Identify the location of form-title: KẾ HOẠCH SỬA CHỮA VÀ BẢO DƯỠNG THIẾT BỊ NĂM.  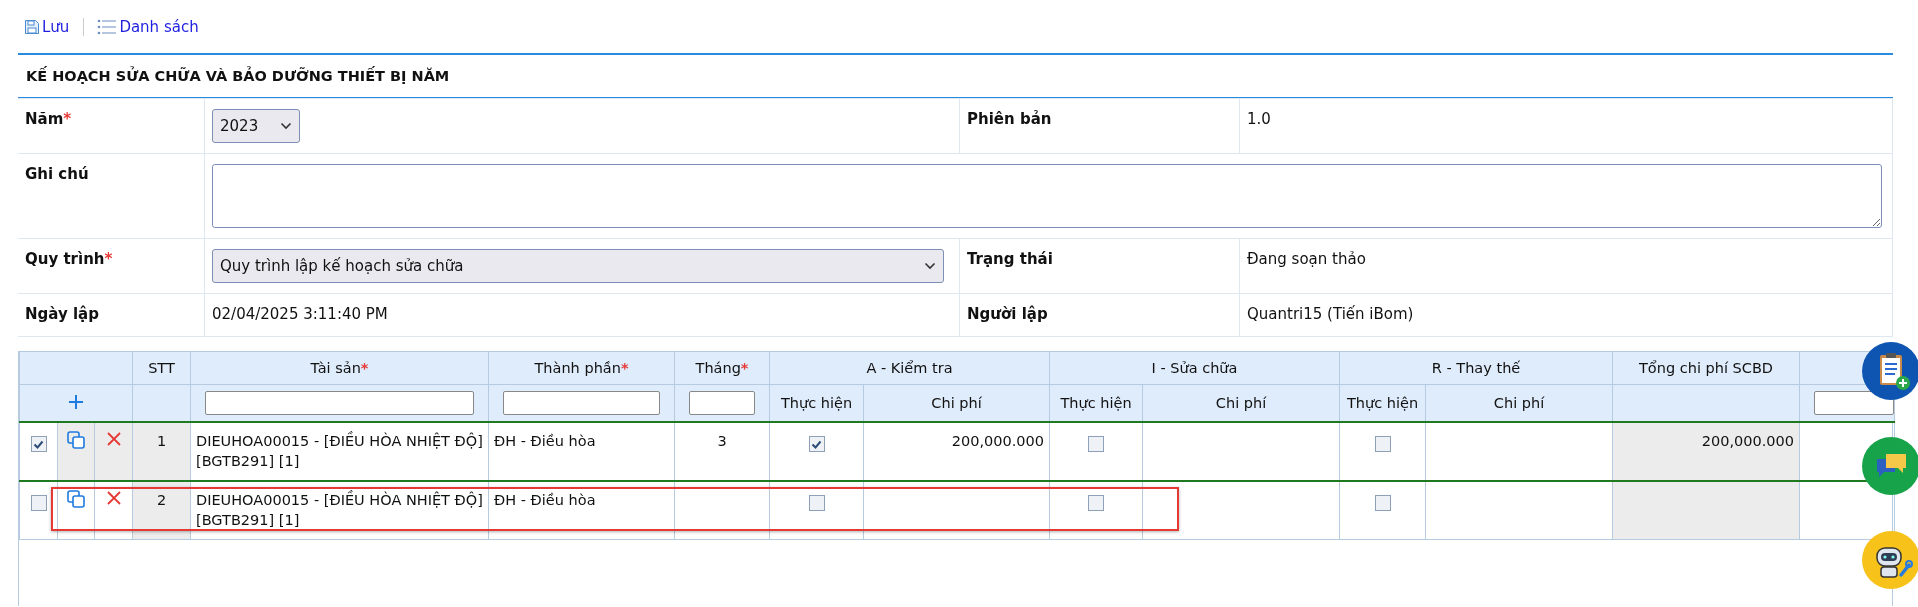
(955, 76).